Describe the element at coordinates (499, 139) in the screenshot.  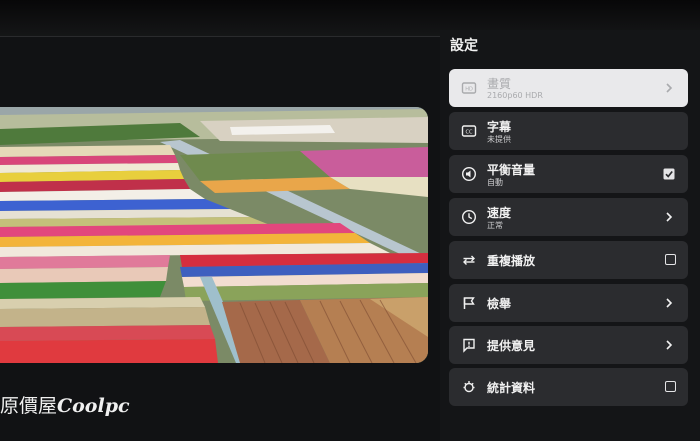
I see `settings-item-value: 未提供` at that location.